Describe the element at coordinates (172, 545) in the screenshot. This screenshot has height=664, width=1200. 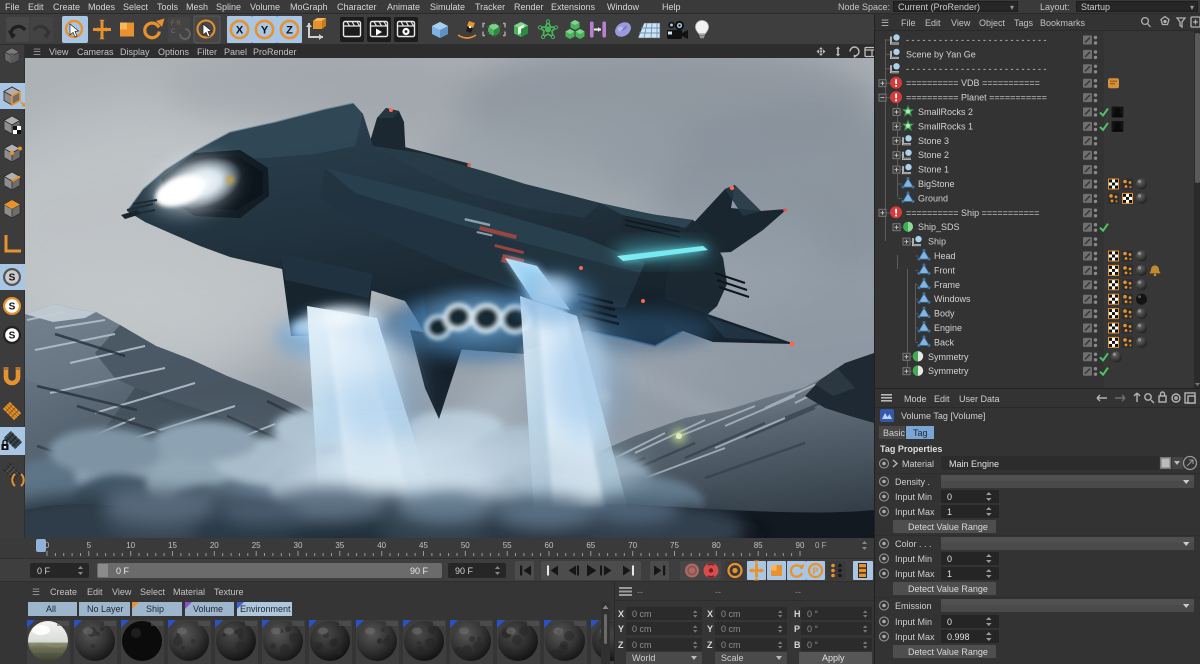
I see `svg-text: 15` at that location.